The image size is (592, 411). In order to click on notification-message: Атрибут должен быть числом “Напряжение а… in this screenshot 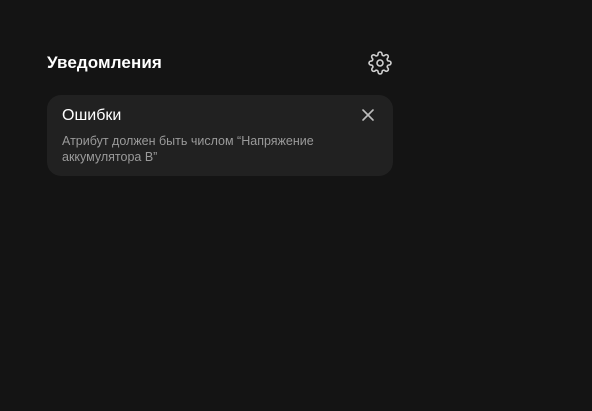, I will do `click(188, 149)`.